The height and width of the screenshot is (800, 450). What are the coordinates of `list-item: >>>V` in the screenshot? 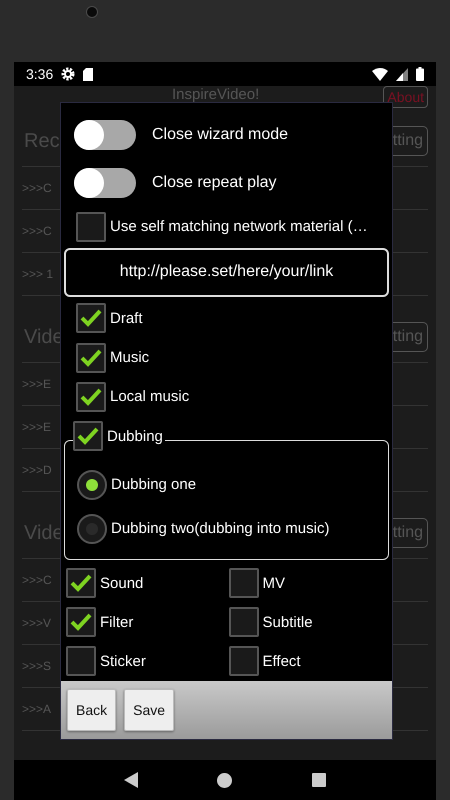 It's located at (37, 623).